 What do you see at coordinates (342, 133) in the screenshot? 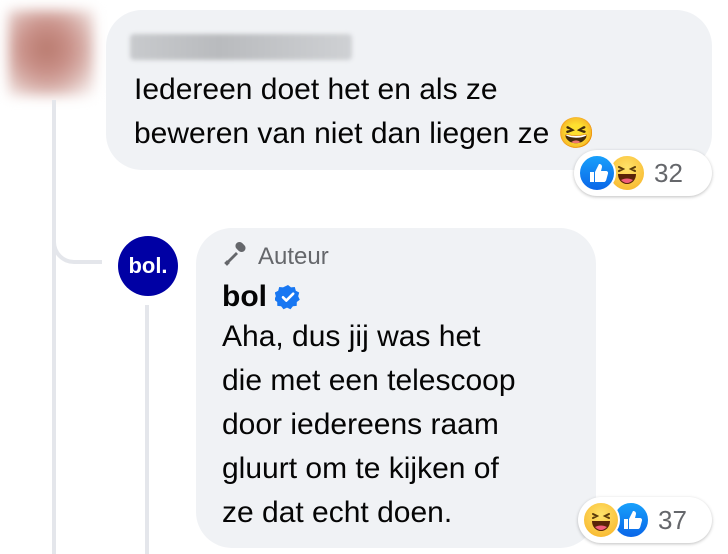
I see `comment-text-line-text: beweren van niet dan liegen ze` at bounding box center [342, 133].